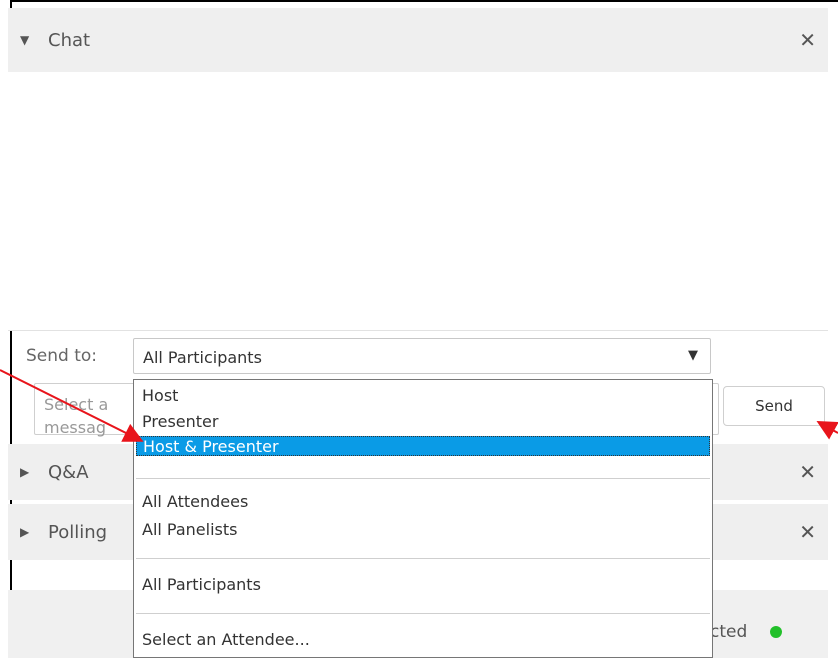  What do you see at coordinates (423, 502) in the screenshot?
I see `dropdown-item-all-attendees: All Attendees` at bounding box center [423, 502].